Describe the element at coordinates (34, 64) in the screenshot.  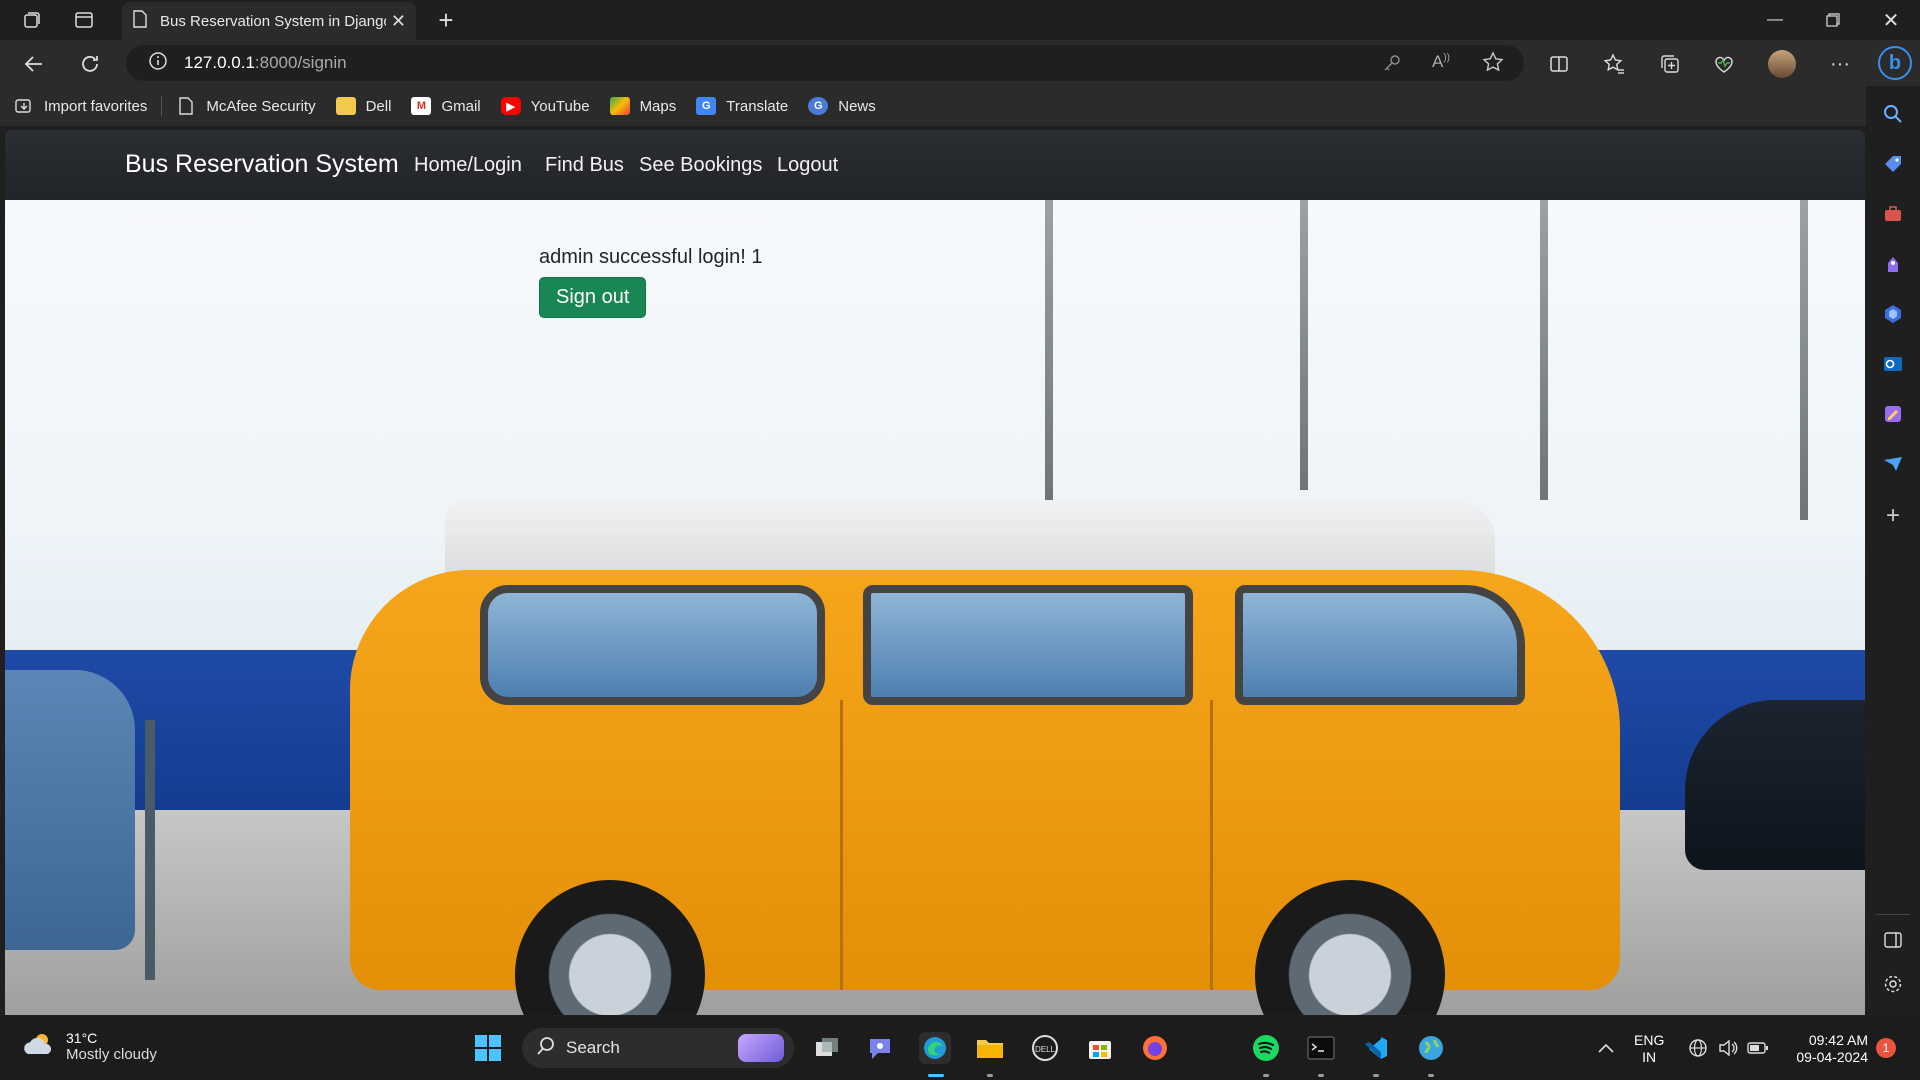
I see `back-icon` at that location.